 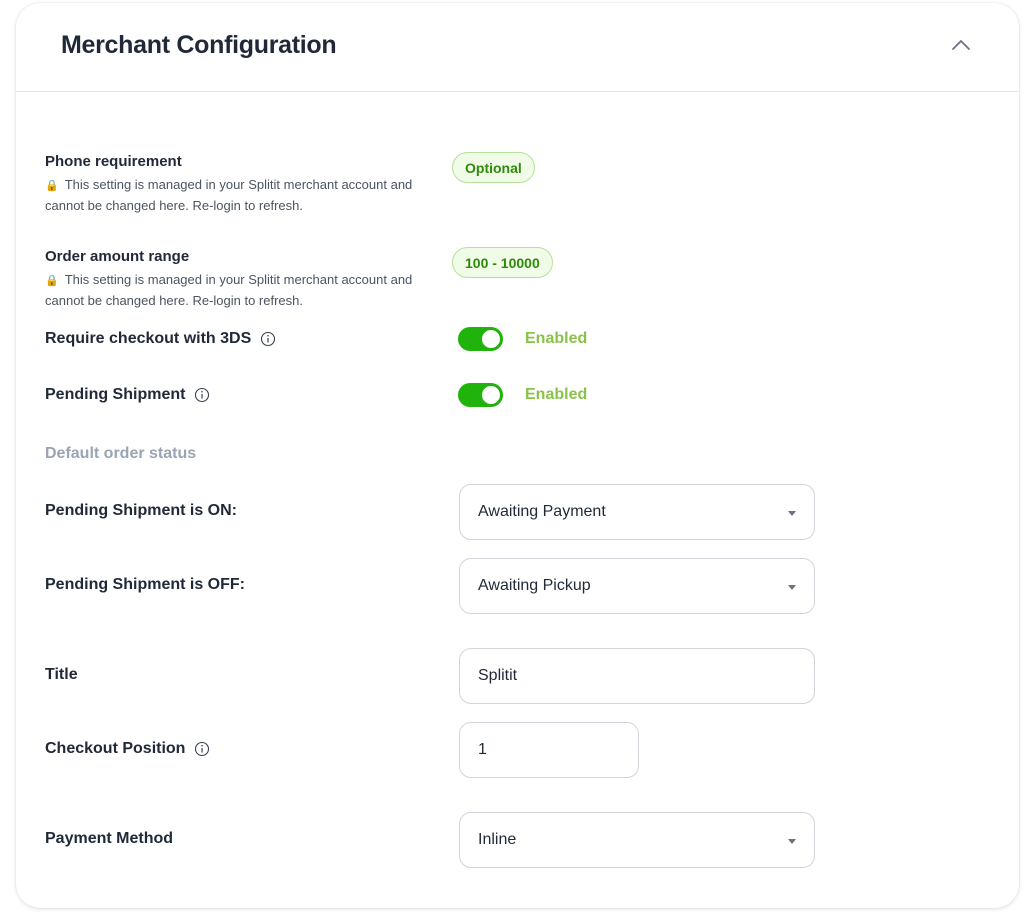 I want to click on pending-on-label: Pending Shipment is ON:, so click(x=141, y=510).